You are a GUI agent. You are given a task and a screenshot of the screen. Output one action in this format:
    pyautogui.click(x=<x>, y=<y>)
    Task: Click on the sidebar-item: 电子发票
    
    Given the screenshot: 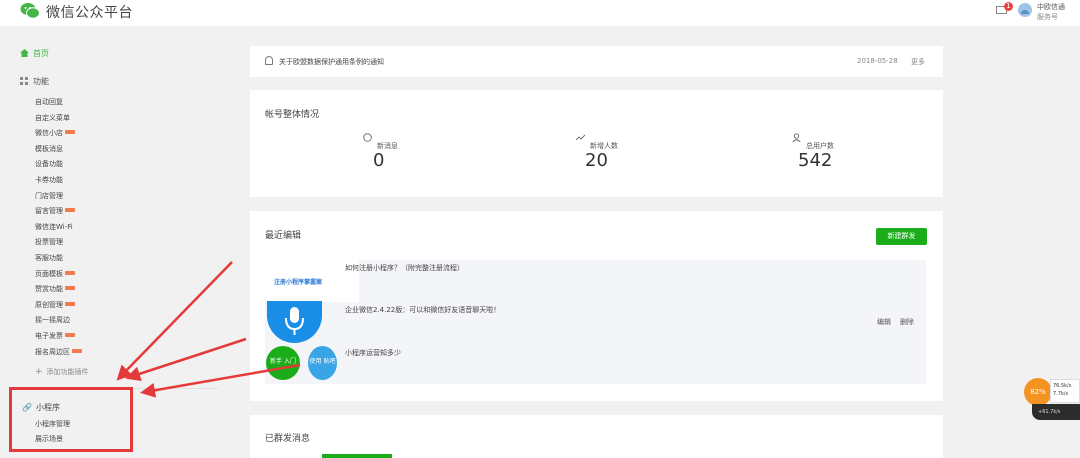 What is the action you would take?
    pyautogui.click(x=58, y=337)
    